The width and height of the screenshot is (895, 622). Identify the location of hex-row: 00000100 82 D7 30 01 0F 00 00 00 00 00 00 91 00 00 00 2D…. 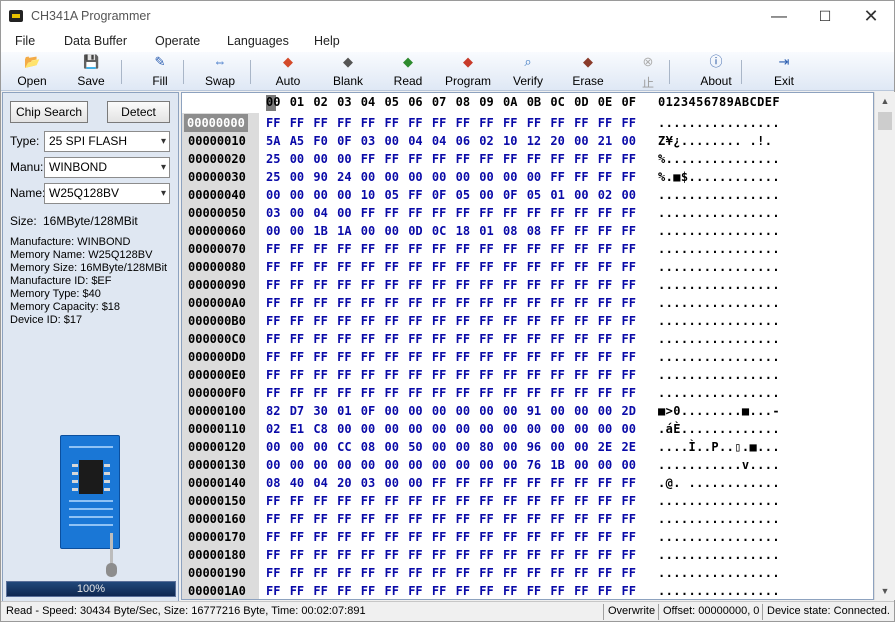
(527, 411).